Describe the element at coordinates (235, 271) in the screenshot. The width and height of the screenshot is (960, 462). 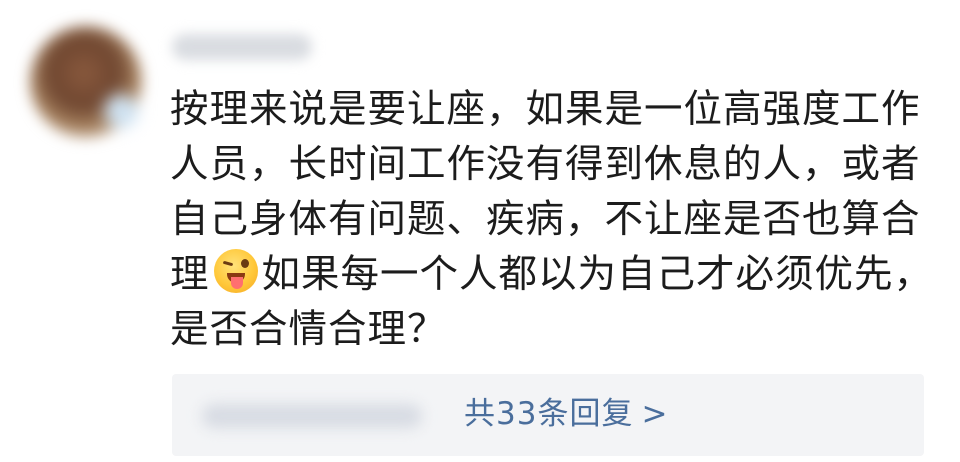
I see `winking-tongue-emoji-icon` at that location.